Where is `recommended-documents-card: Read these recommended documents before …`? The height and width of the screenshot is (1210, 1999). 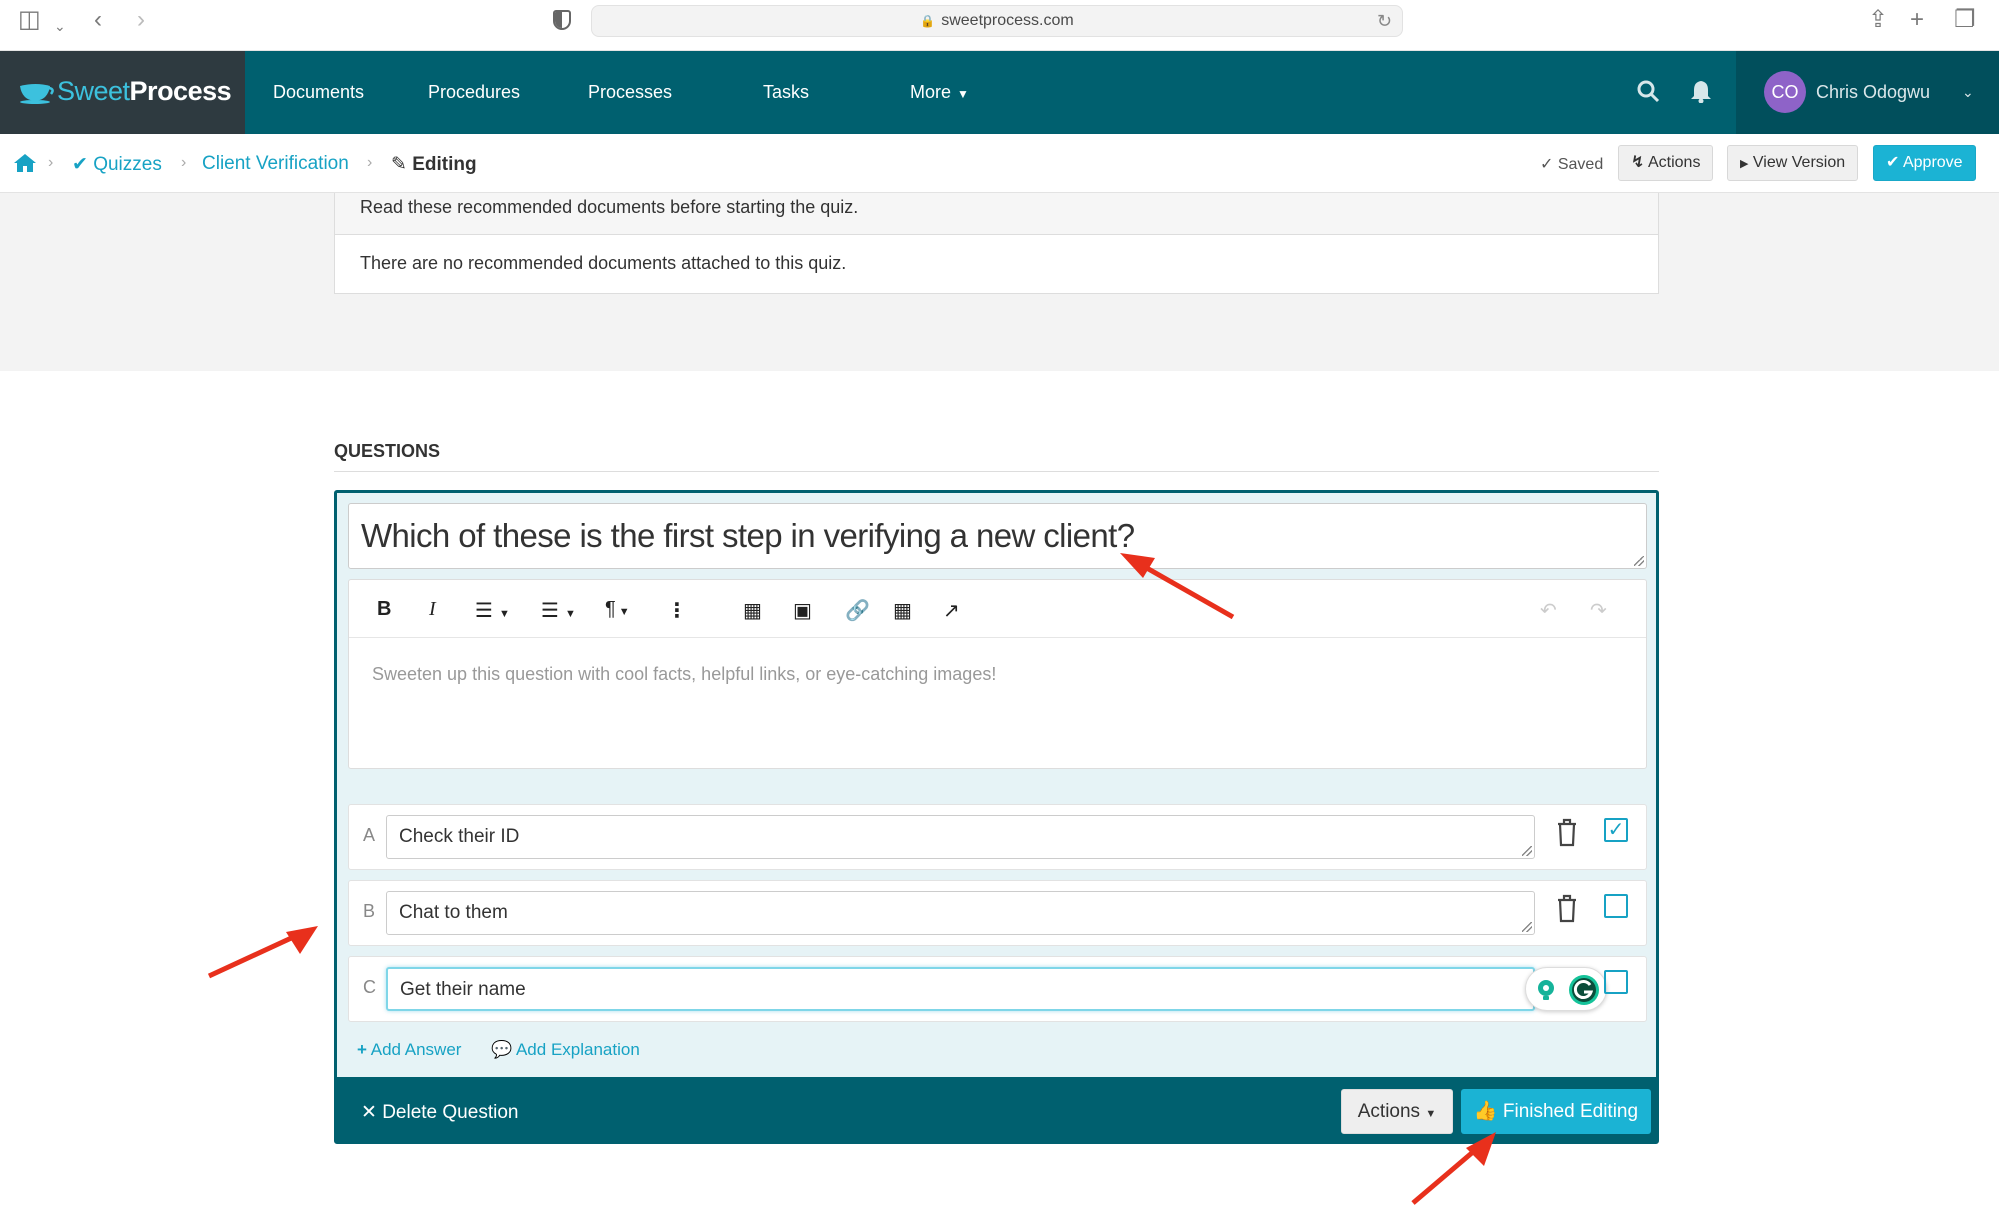
recommended-documents-card: Read these recommended documents before … is located at coordinates (996, 243).